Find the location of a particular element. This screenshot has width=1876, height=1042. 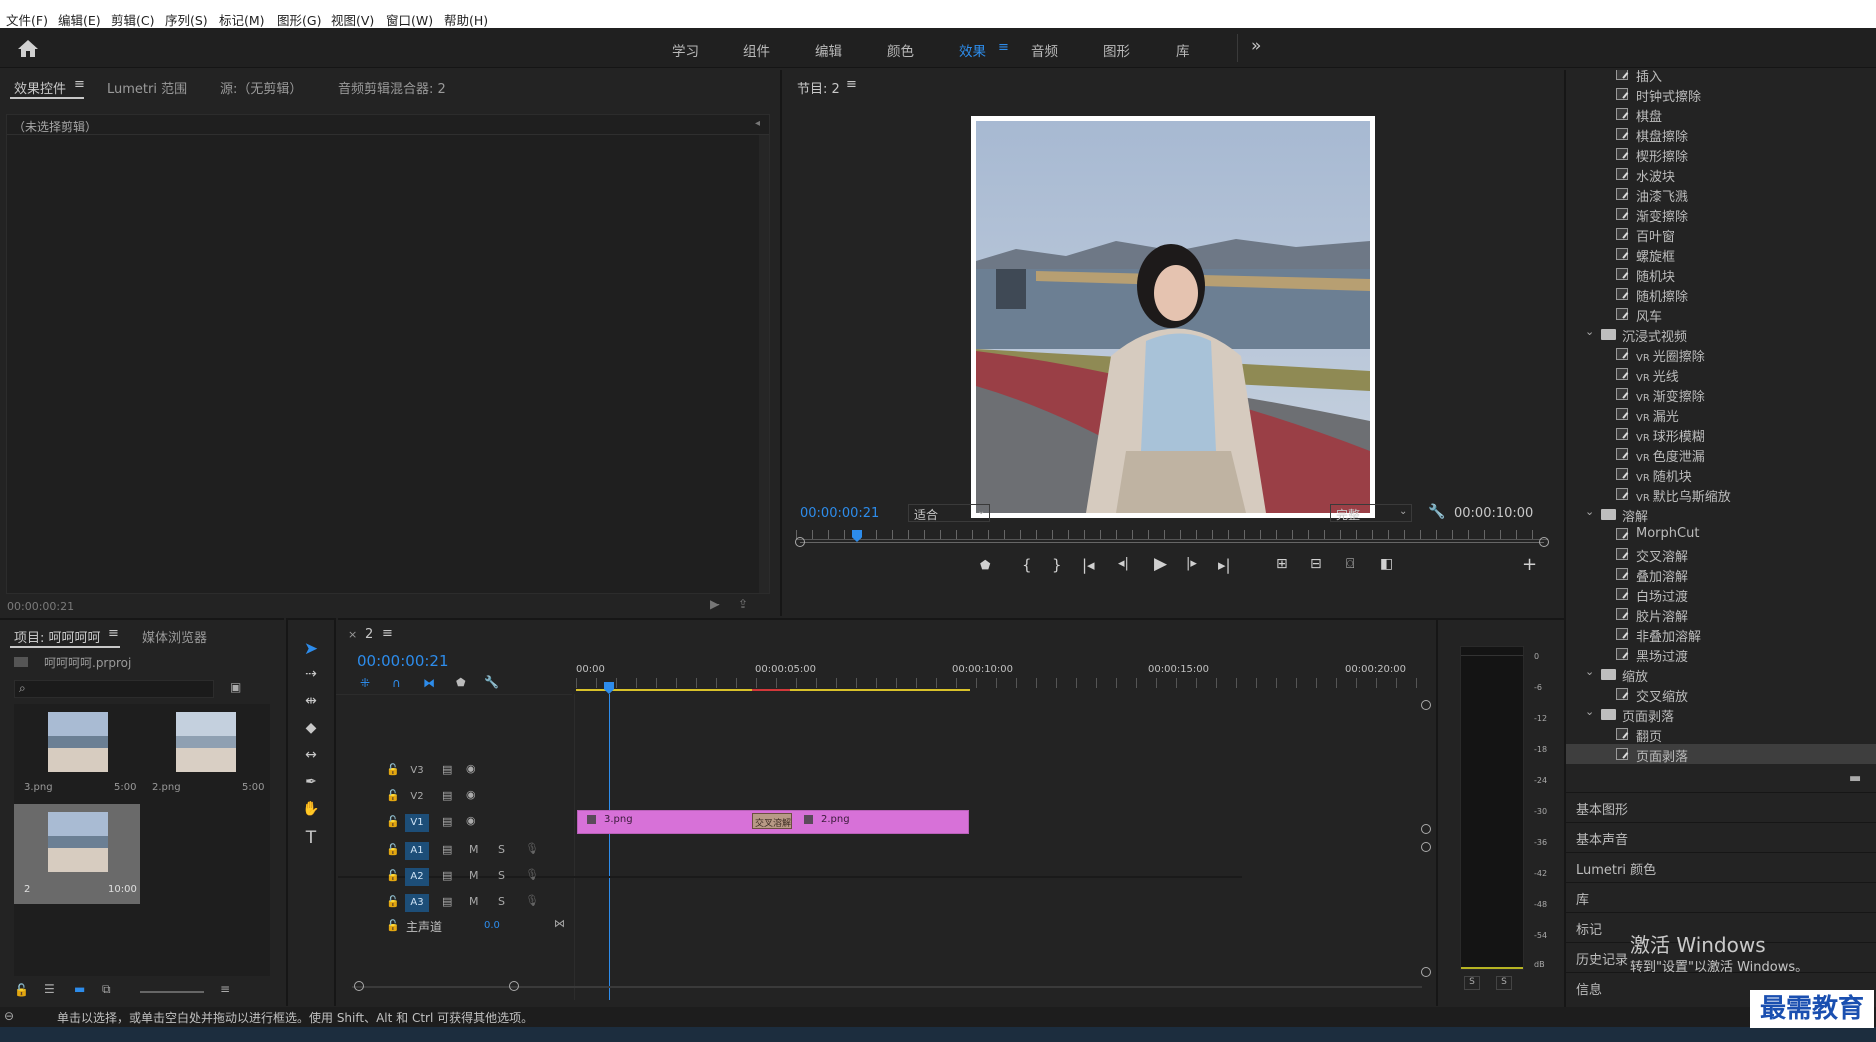

track-target-a1: A1 is located at coordinates (417, 851).